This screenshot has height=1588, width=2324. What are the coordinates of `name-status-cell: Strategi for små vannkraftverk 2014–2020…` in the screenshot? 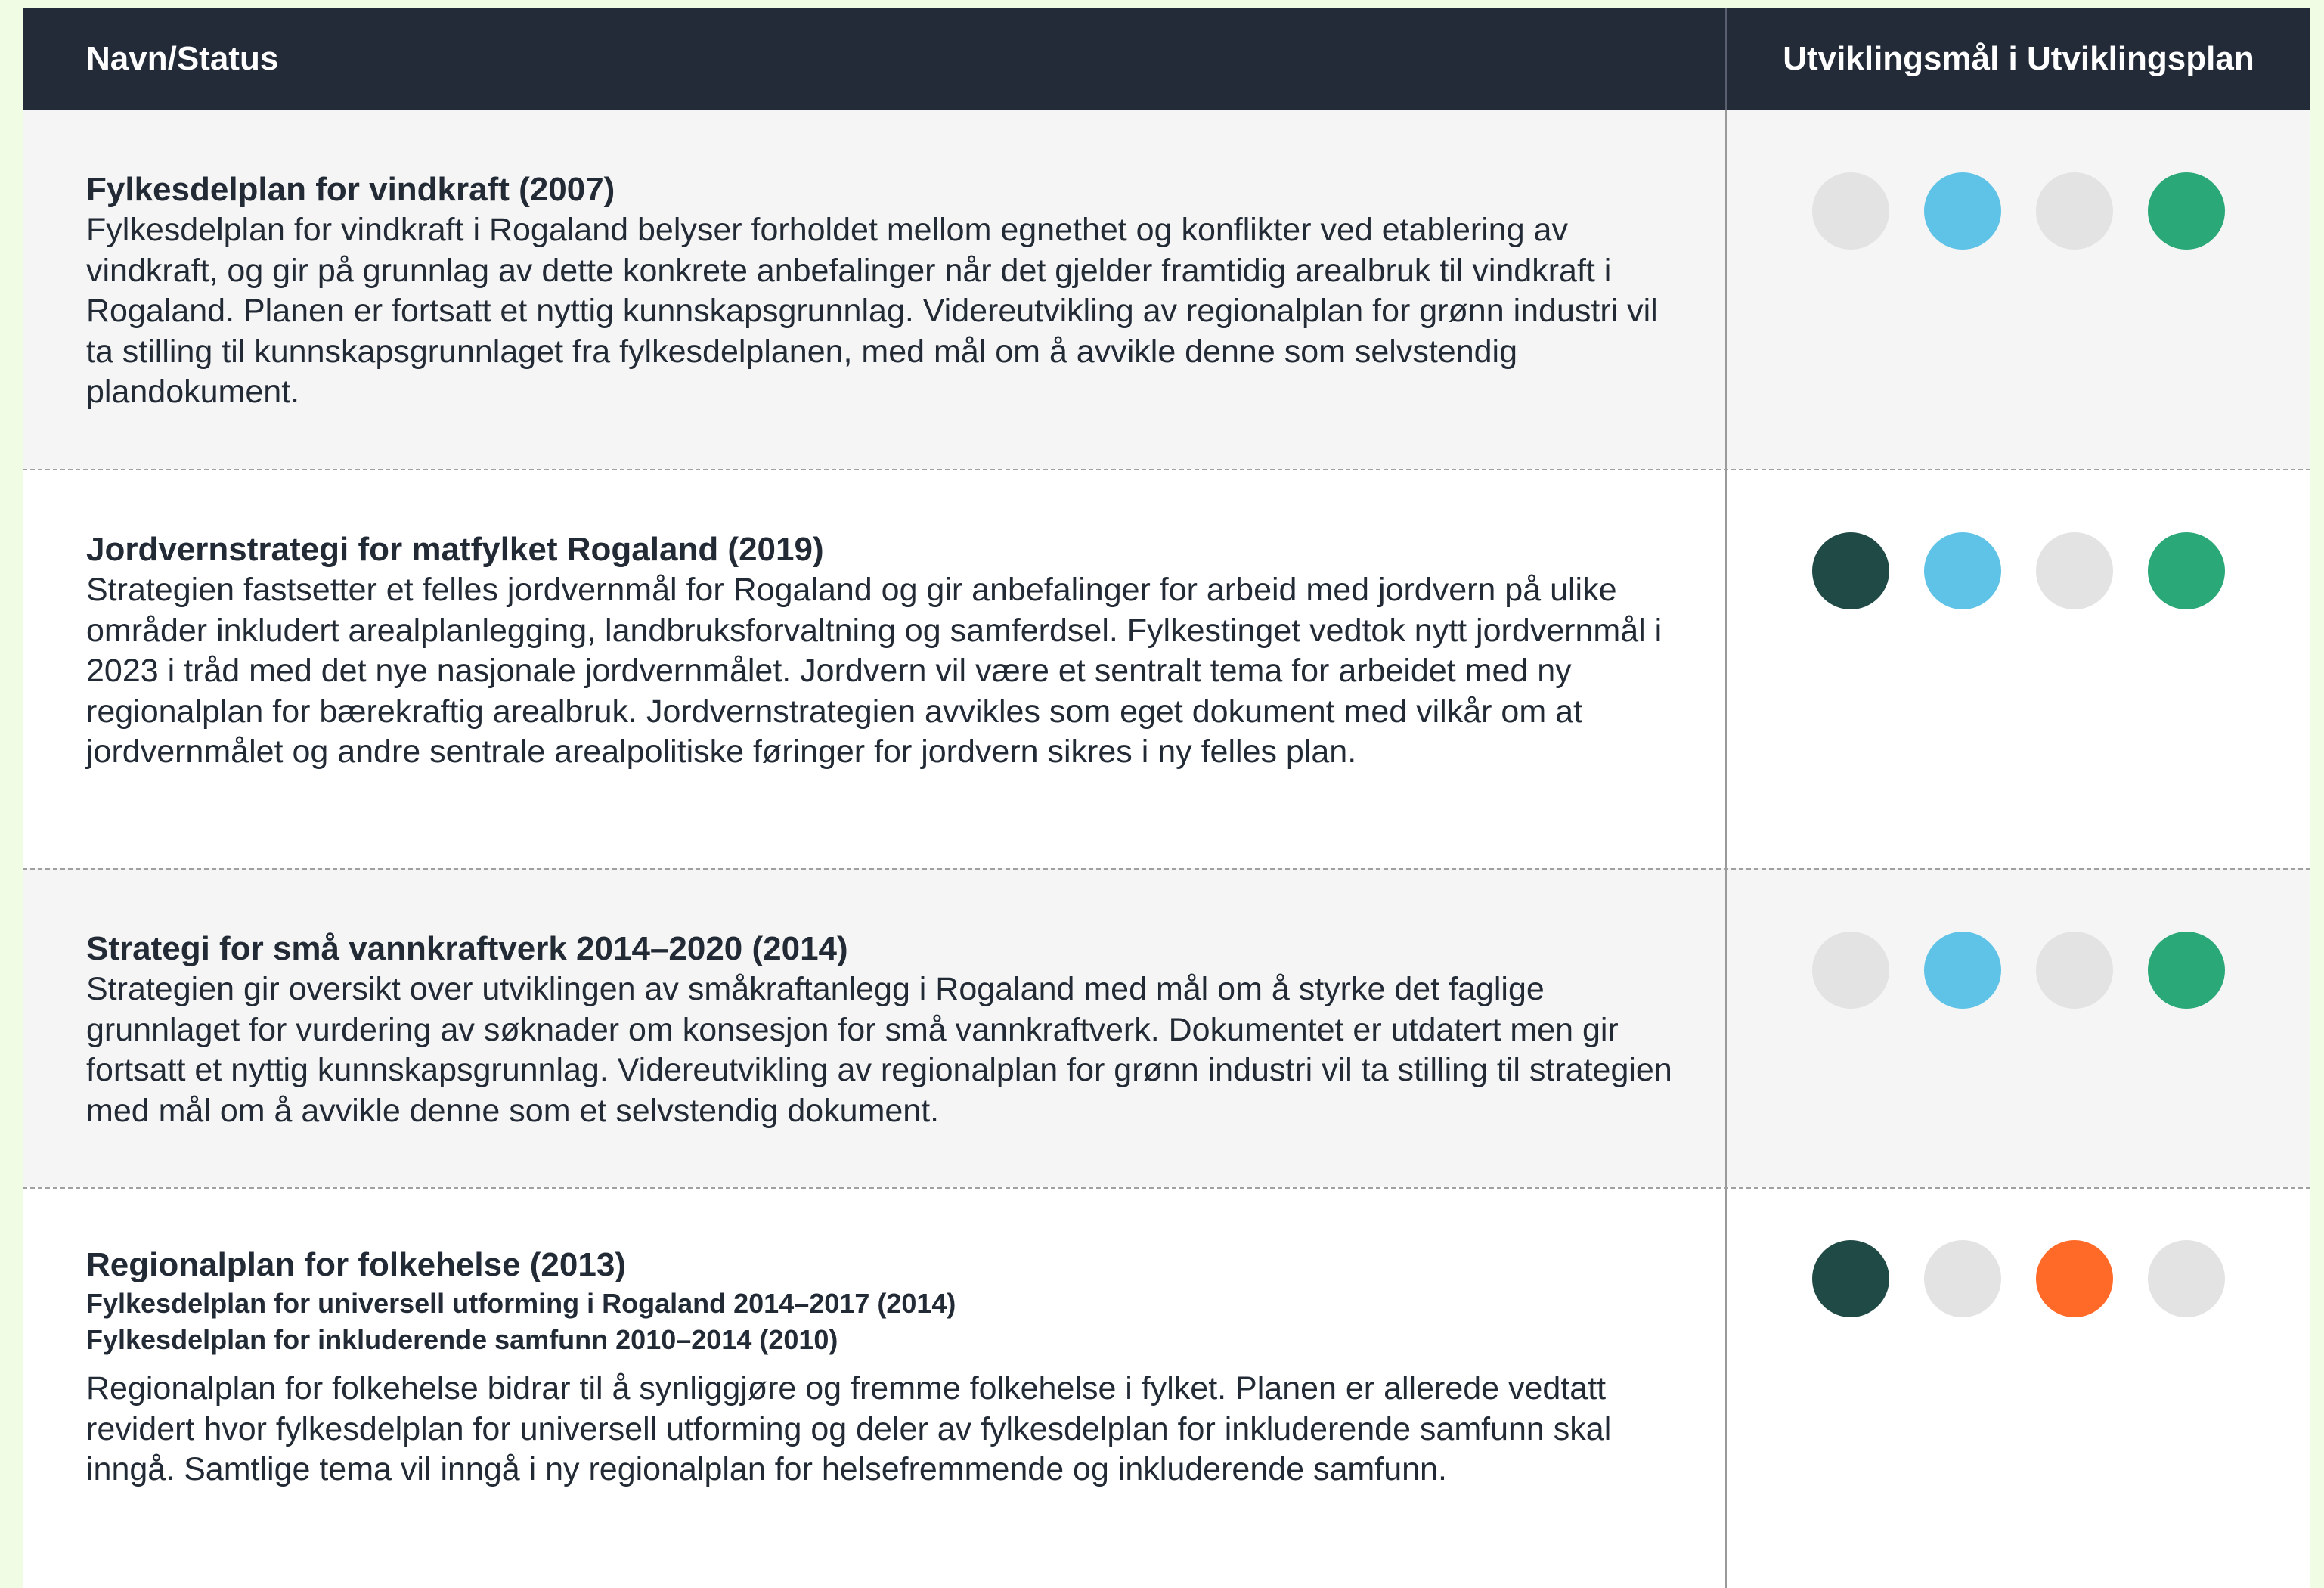 It's located at (875, 1028).